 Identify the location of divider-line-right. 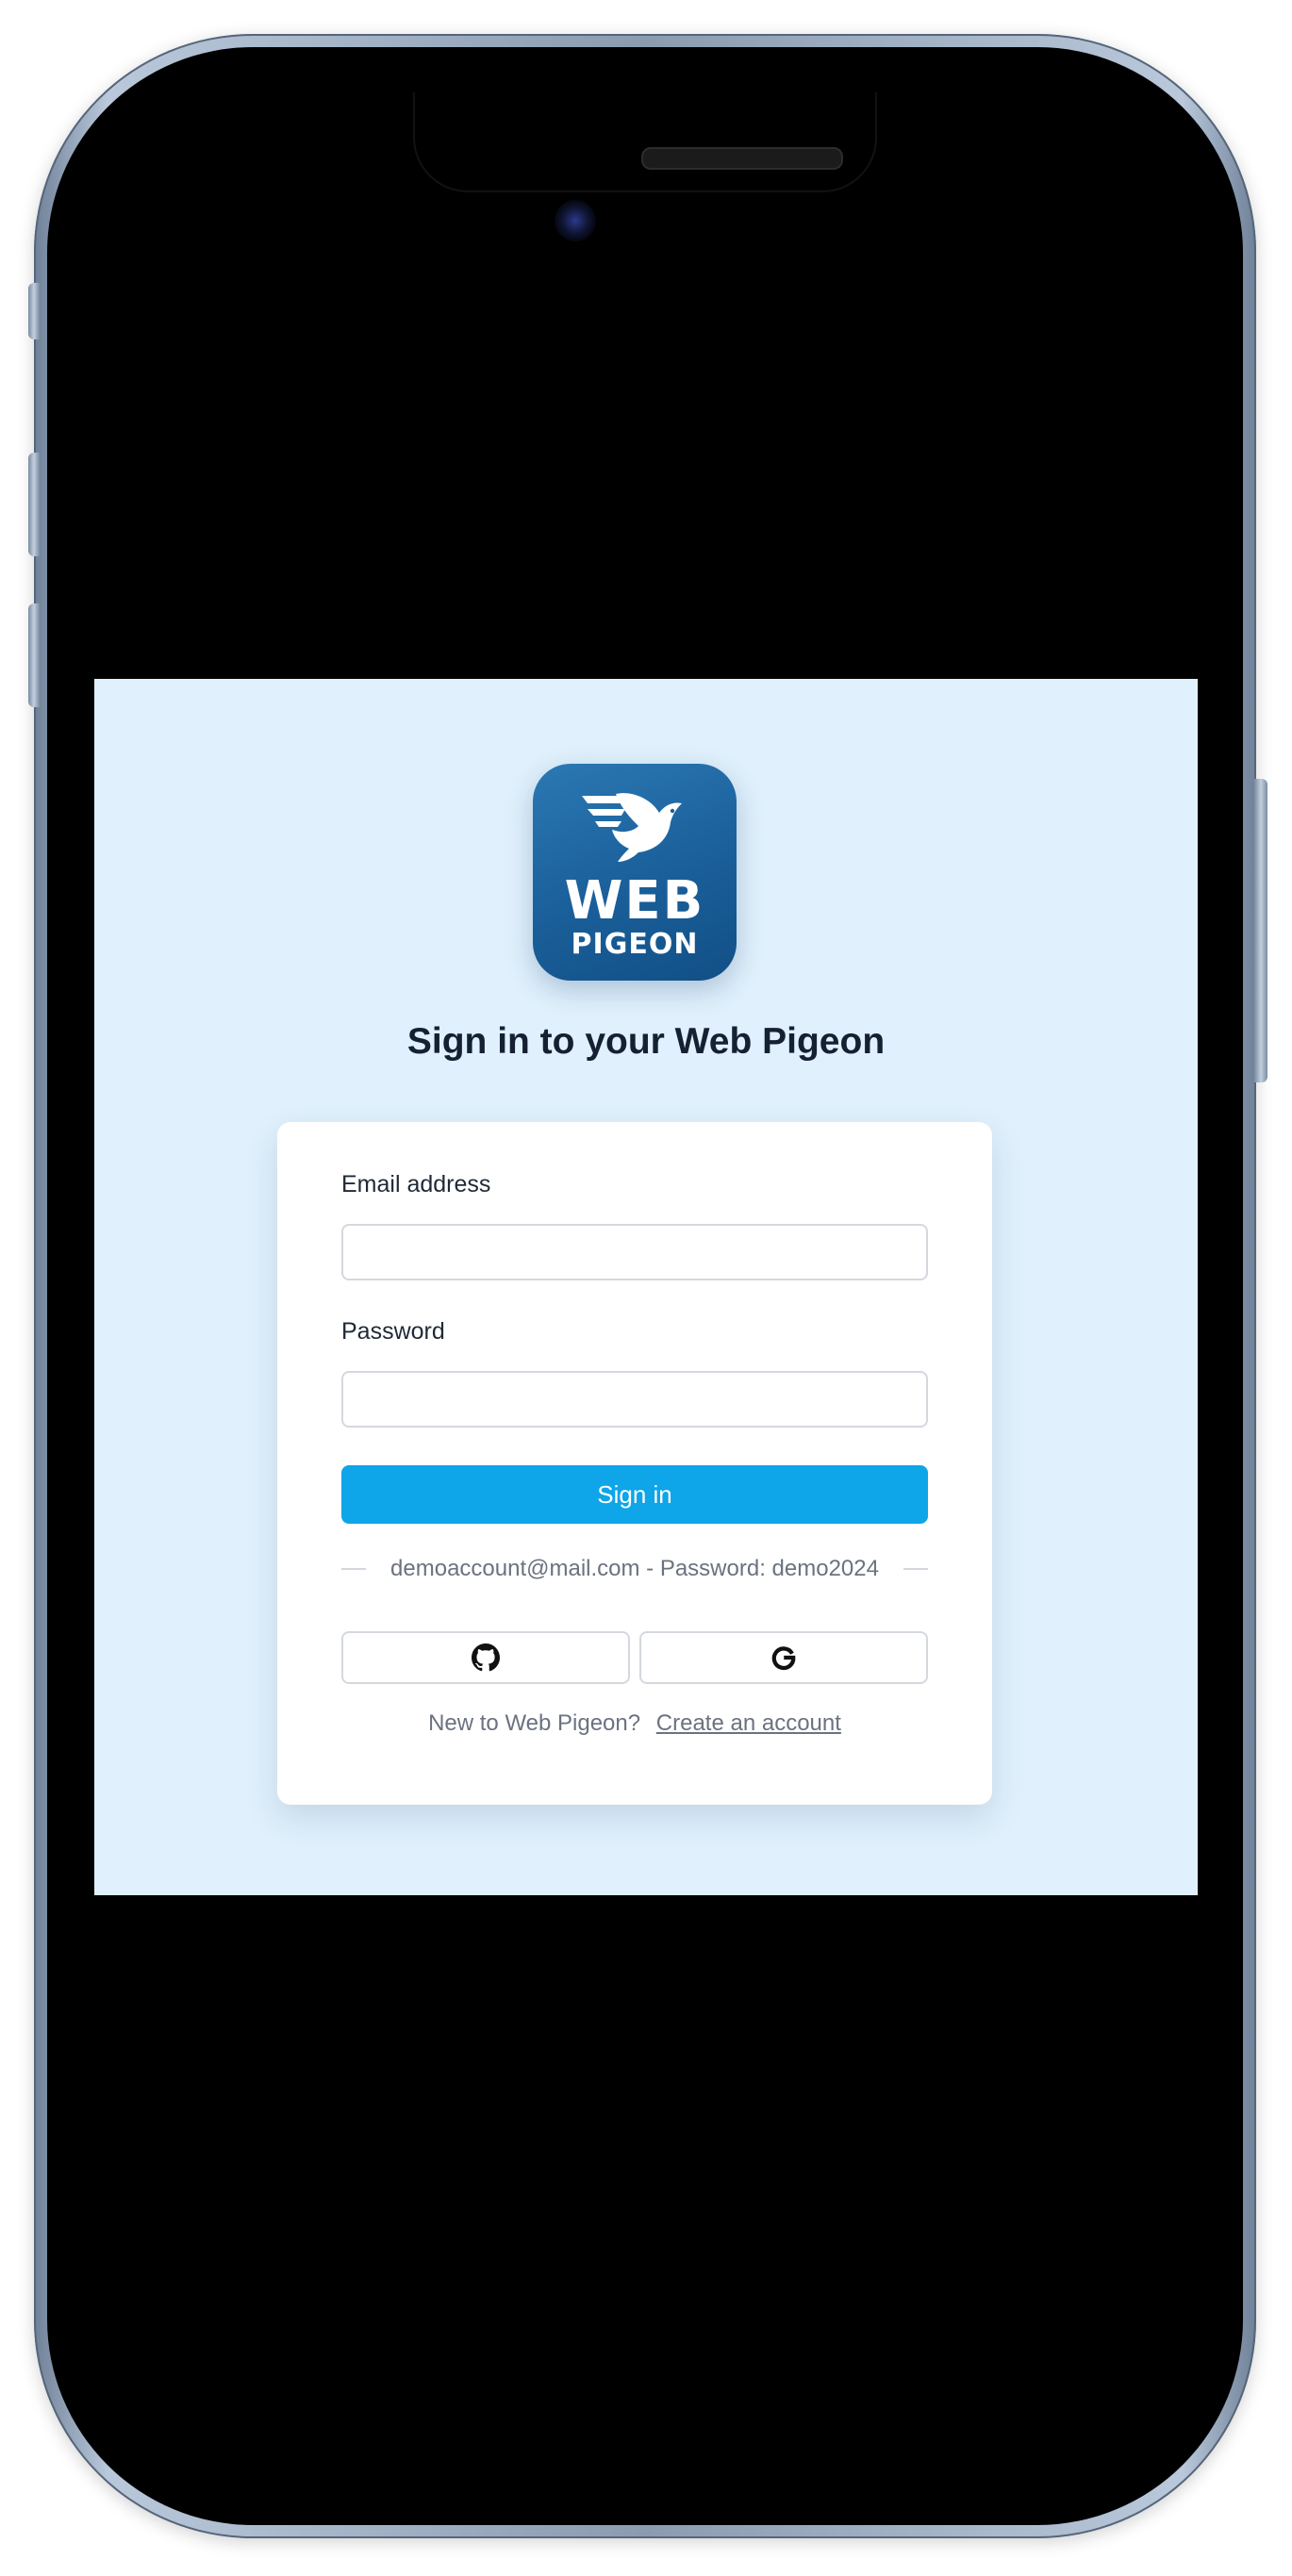
(915, 1569).